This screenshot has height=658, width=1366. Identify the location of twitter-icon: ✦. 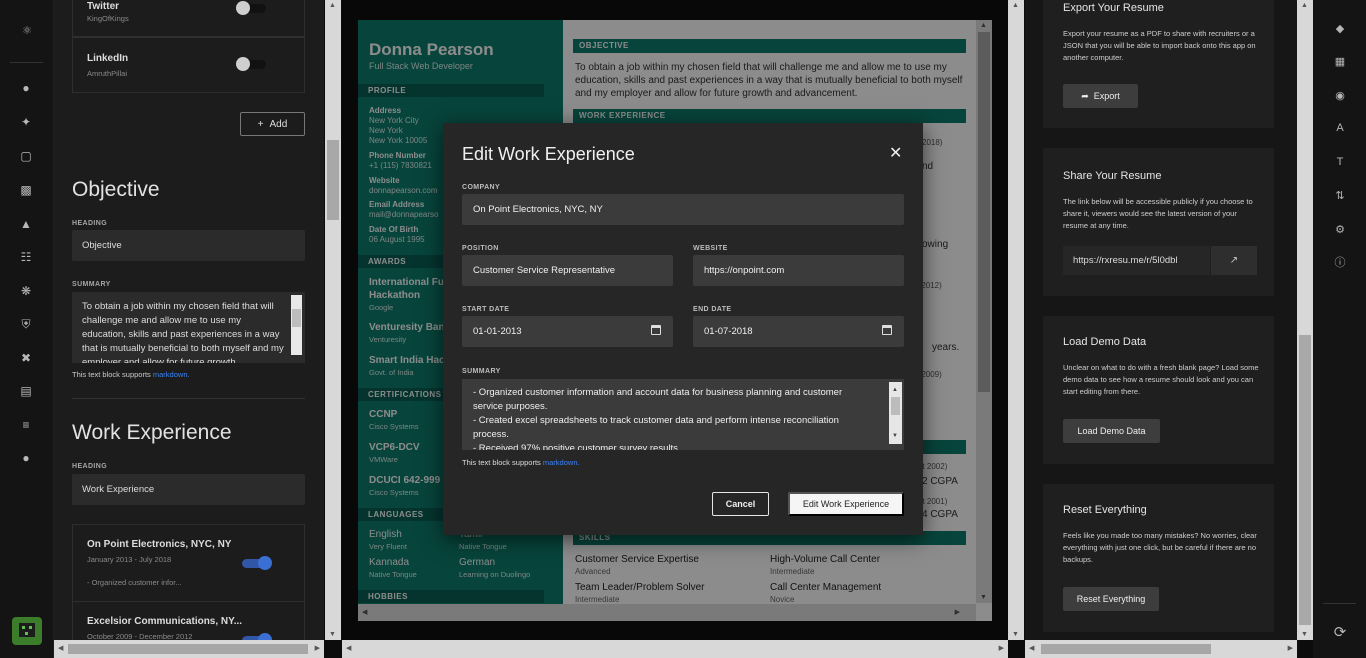
(26, 122).